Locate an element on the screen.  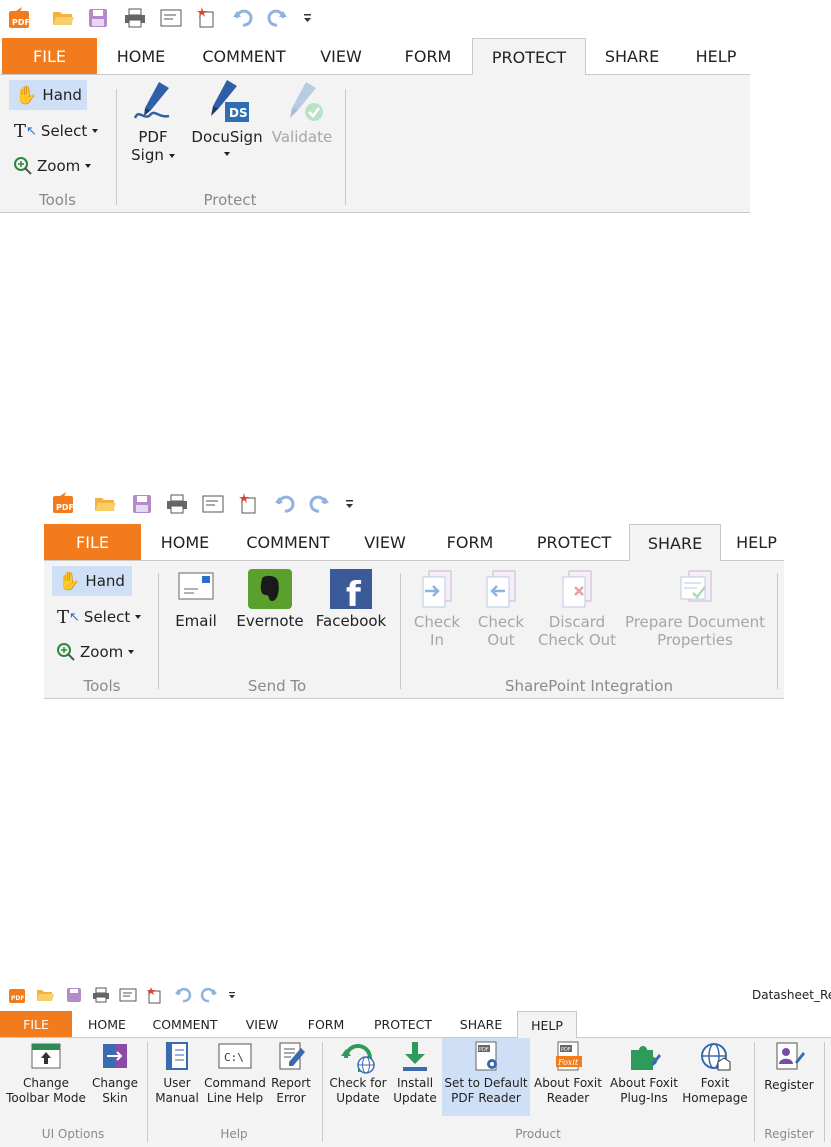
select-label: Select is located at coordinates (64, 131).